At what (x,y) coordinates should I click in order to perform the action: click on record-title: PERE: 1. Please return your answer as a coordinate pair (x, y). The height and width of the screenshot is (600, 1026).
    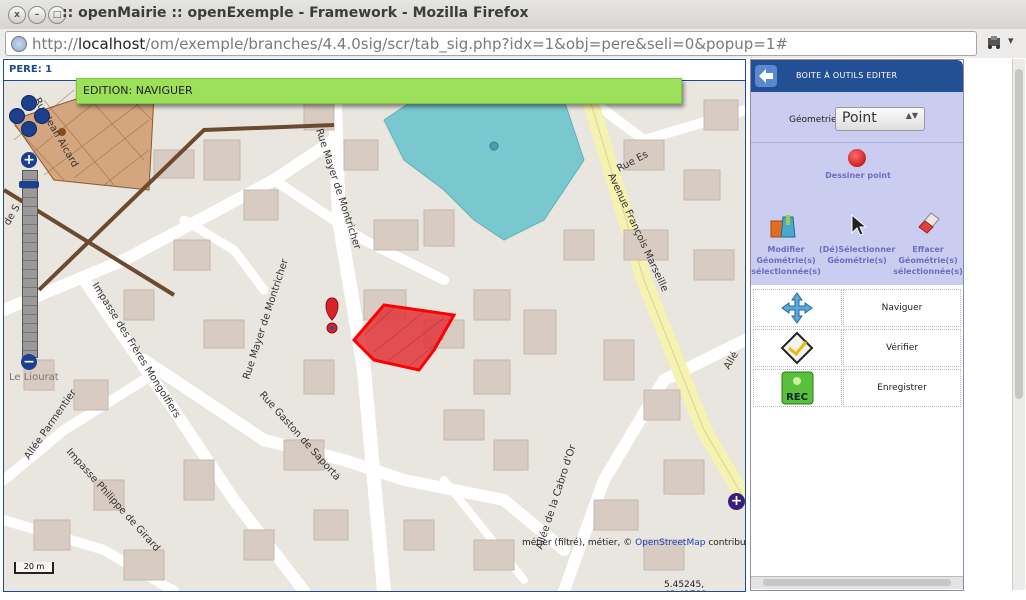
    Looking at the image, I should click on (31, 69).